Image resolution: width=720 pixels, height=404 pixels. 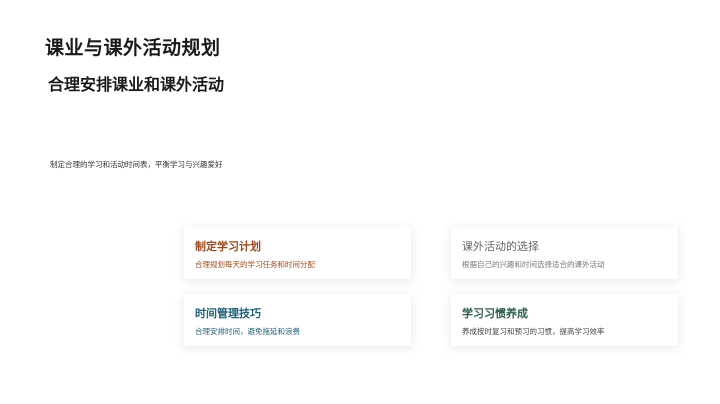 What do you see at coordinates (133, 48) in the screenshot?
I see `slide-title: 课业与课外活动规划` at bounding box center [133, 48].